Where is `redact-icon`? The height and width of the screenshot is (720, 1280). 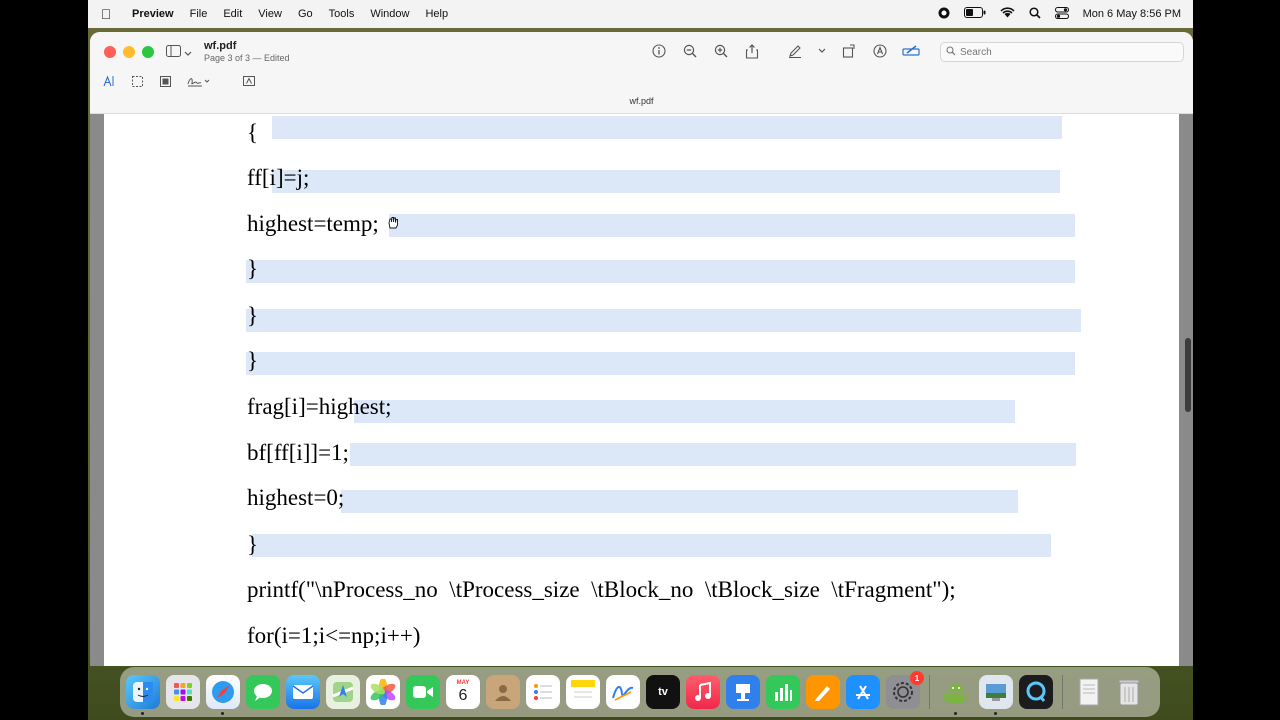
redact-icon is located at coordinates (165, 81).